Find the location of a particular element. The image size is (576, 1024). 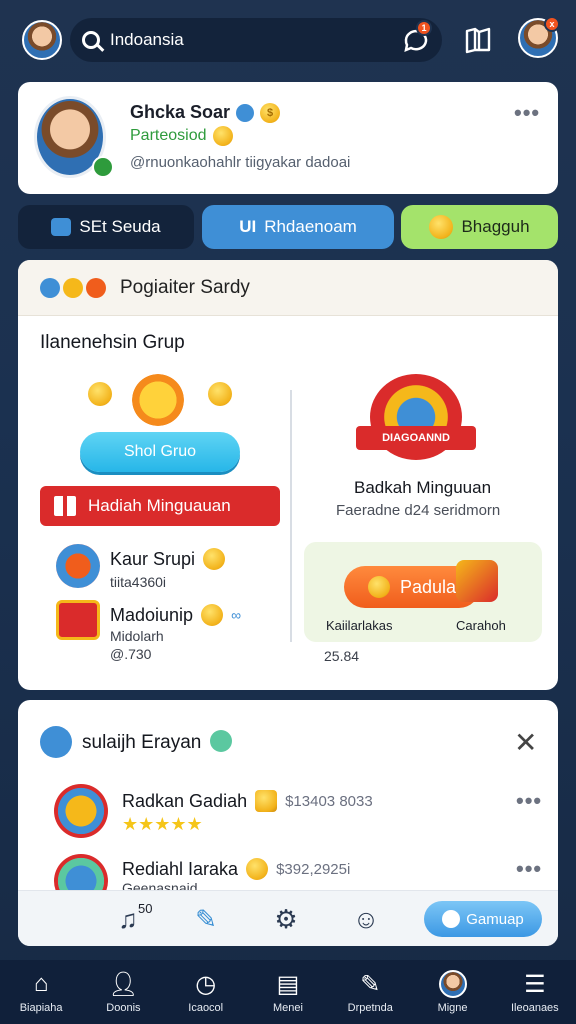

prize-value: 25.84 is located at coordinates (342, 656).